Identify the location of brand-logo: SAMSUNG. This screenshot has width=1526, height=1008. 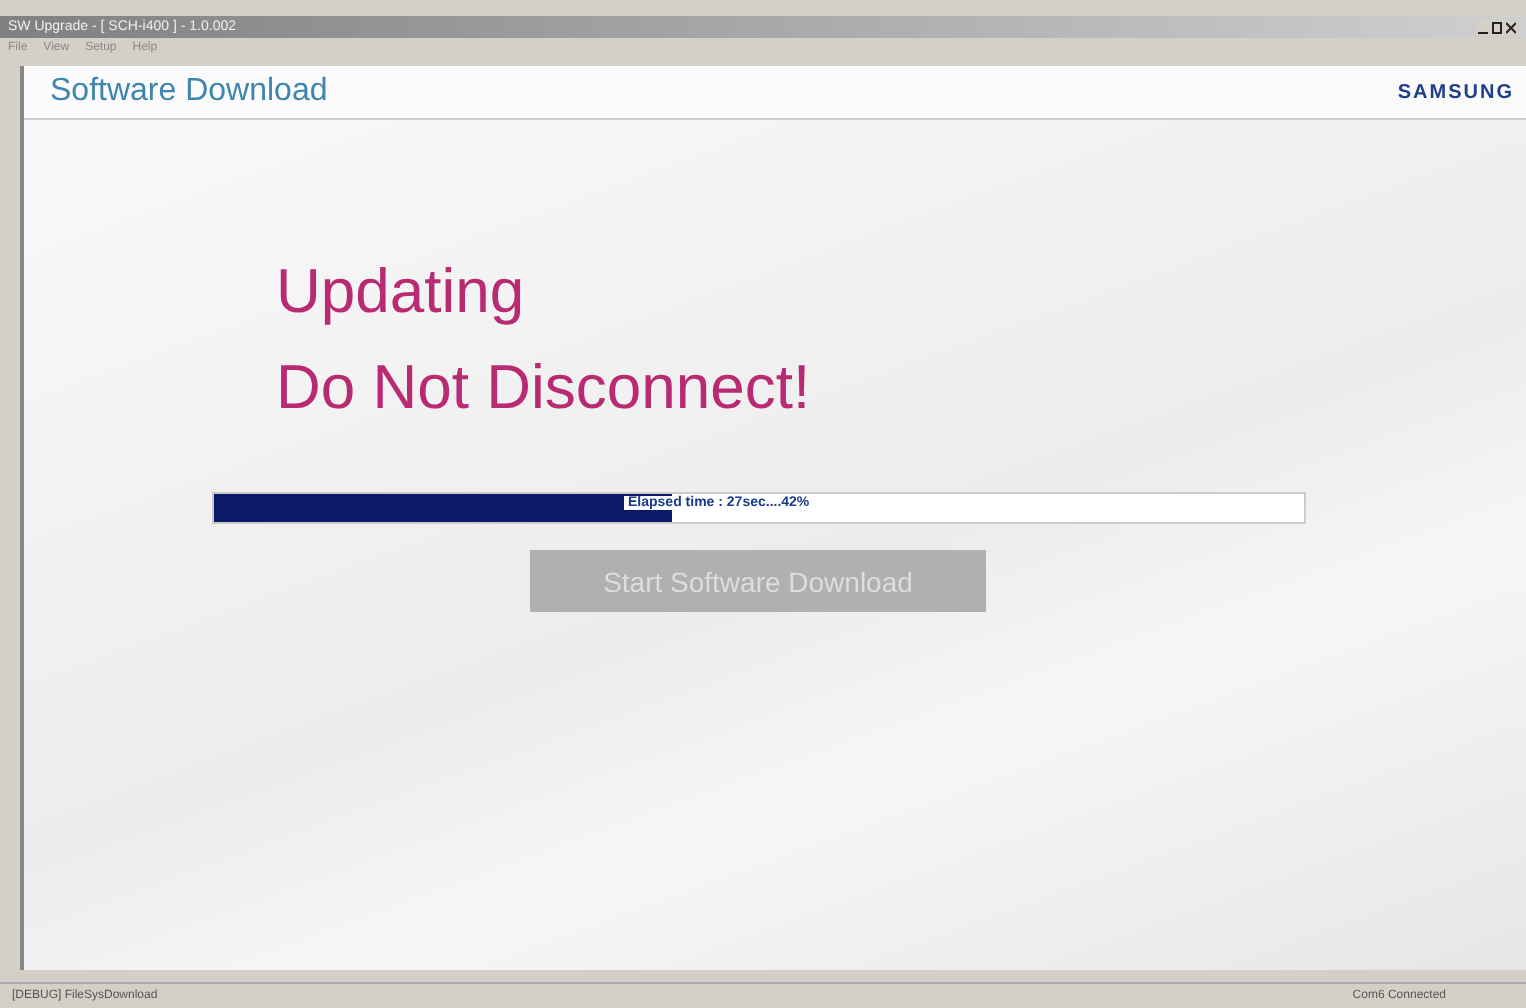
(1455, 92).